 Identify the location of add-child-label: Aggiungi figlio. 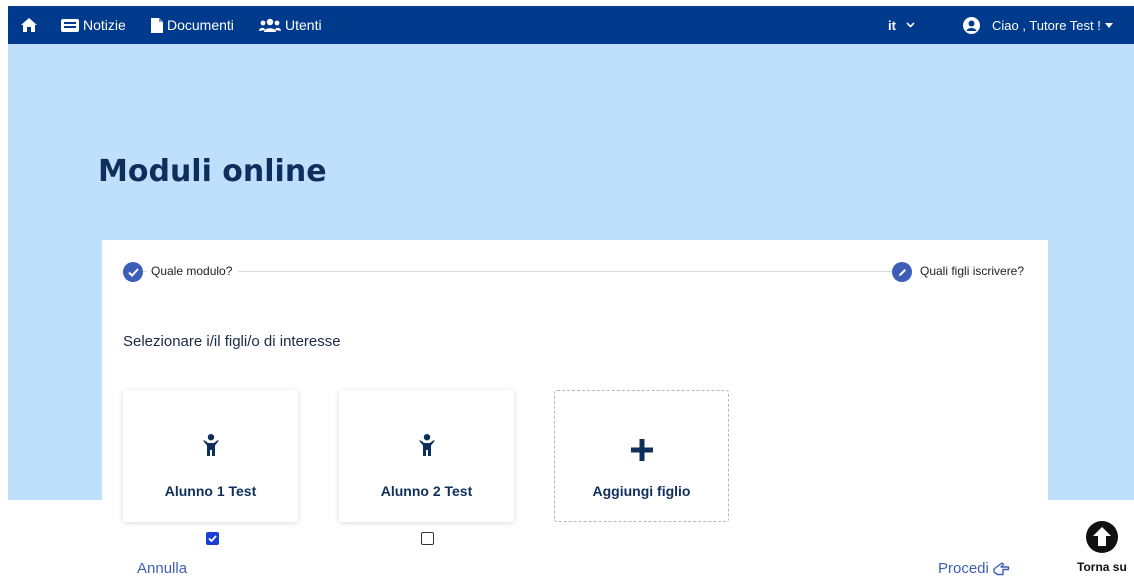
(641, 491).